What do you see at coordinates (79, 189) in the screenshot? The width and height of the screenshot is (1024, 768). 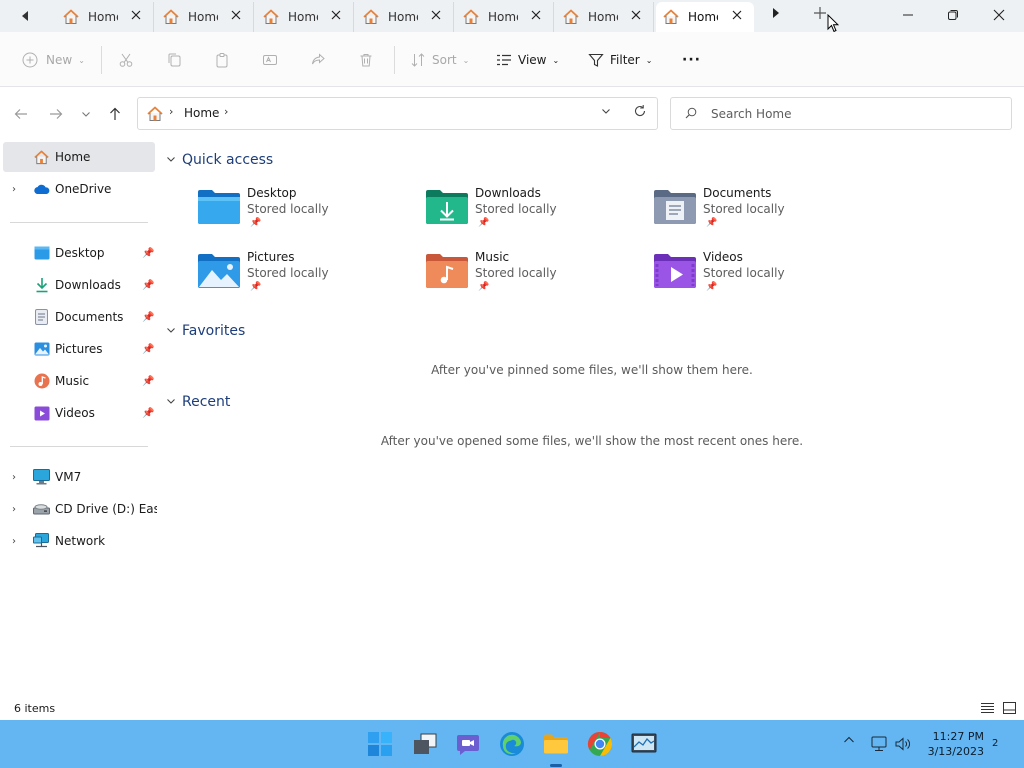 I see `sidebar-item-onedrive: › OneDrive` at bounding box center [79, 189].